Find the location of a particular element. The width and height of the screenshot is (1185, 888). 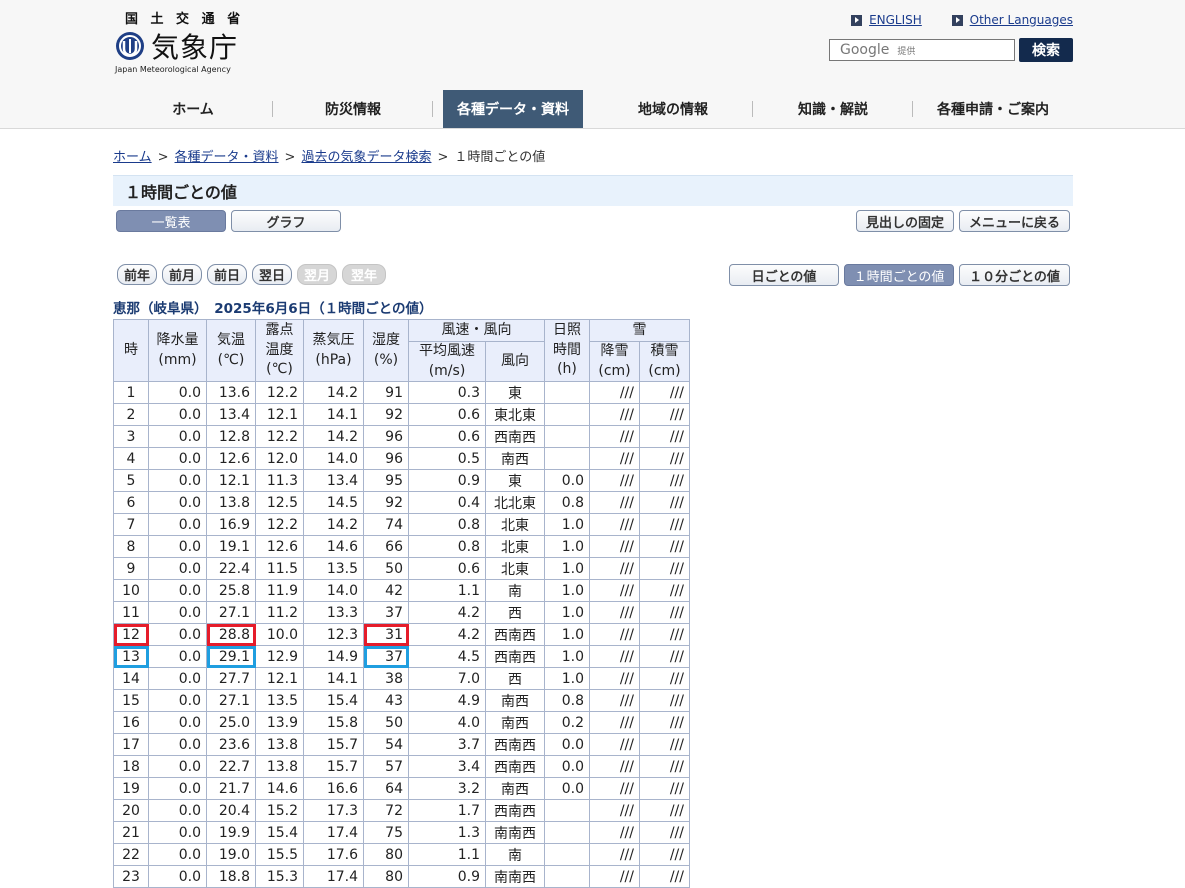

prev-month-button: 前月 is located at coordinates (182, 274).